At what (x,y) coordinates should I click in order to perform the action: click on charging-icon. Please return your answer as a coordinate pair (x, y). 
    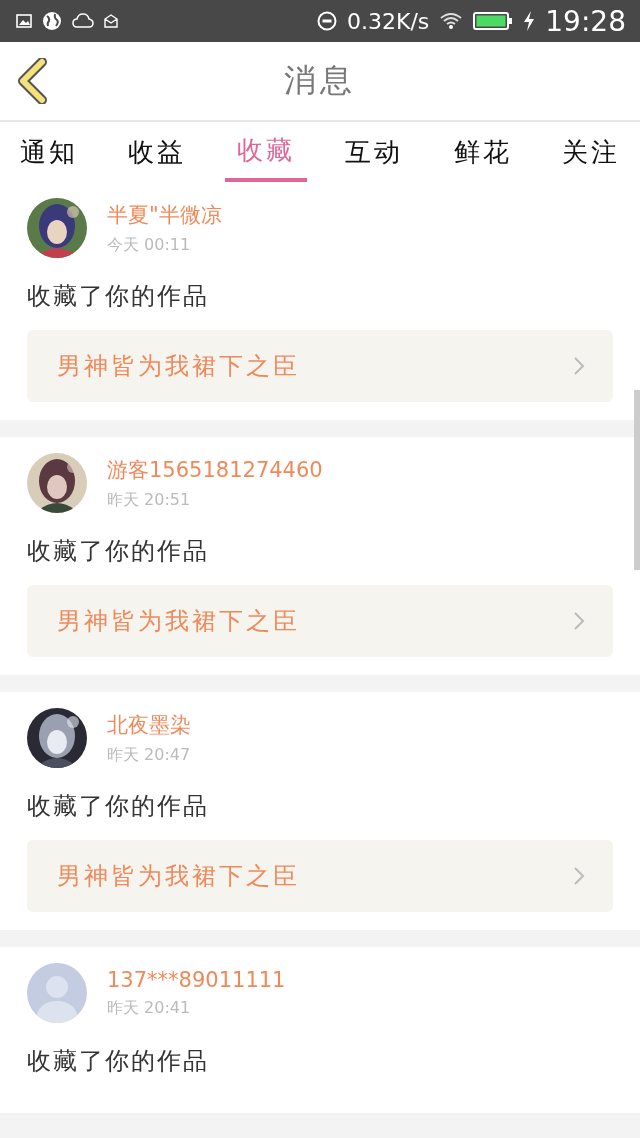
    Looking at the image, I should click on (529, 21).